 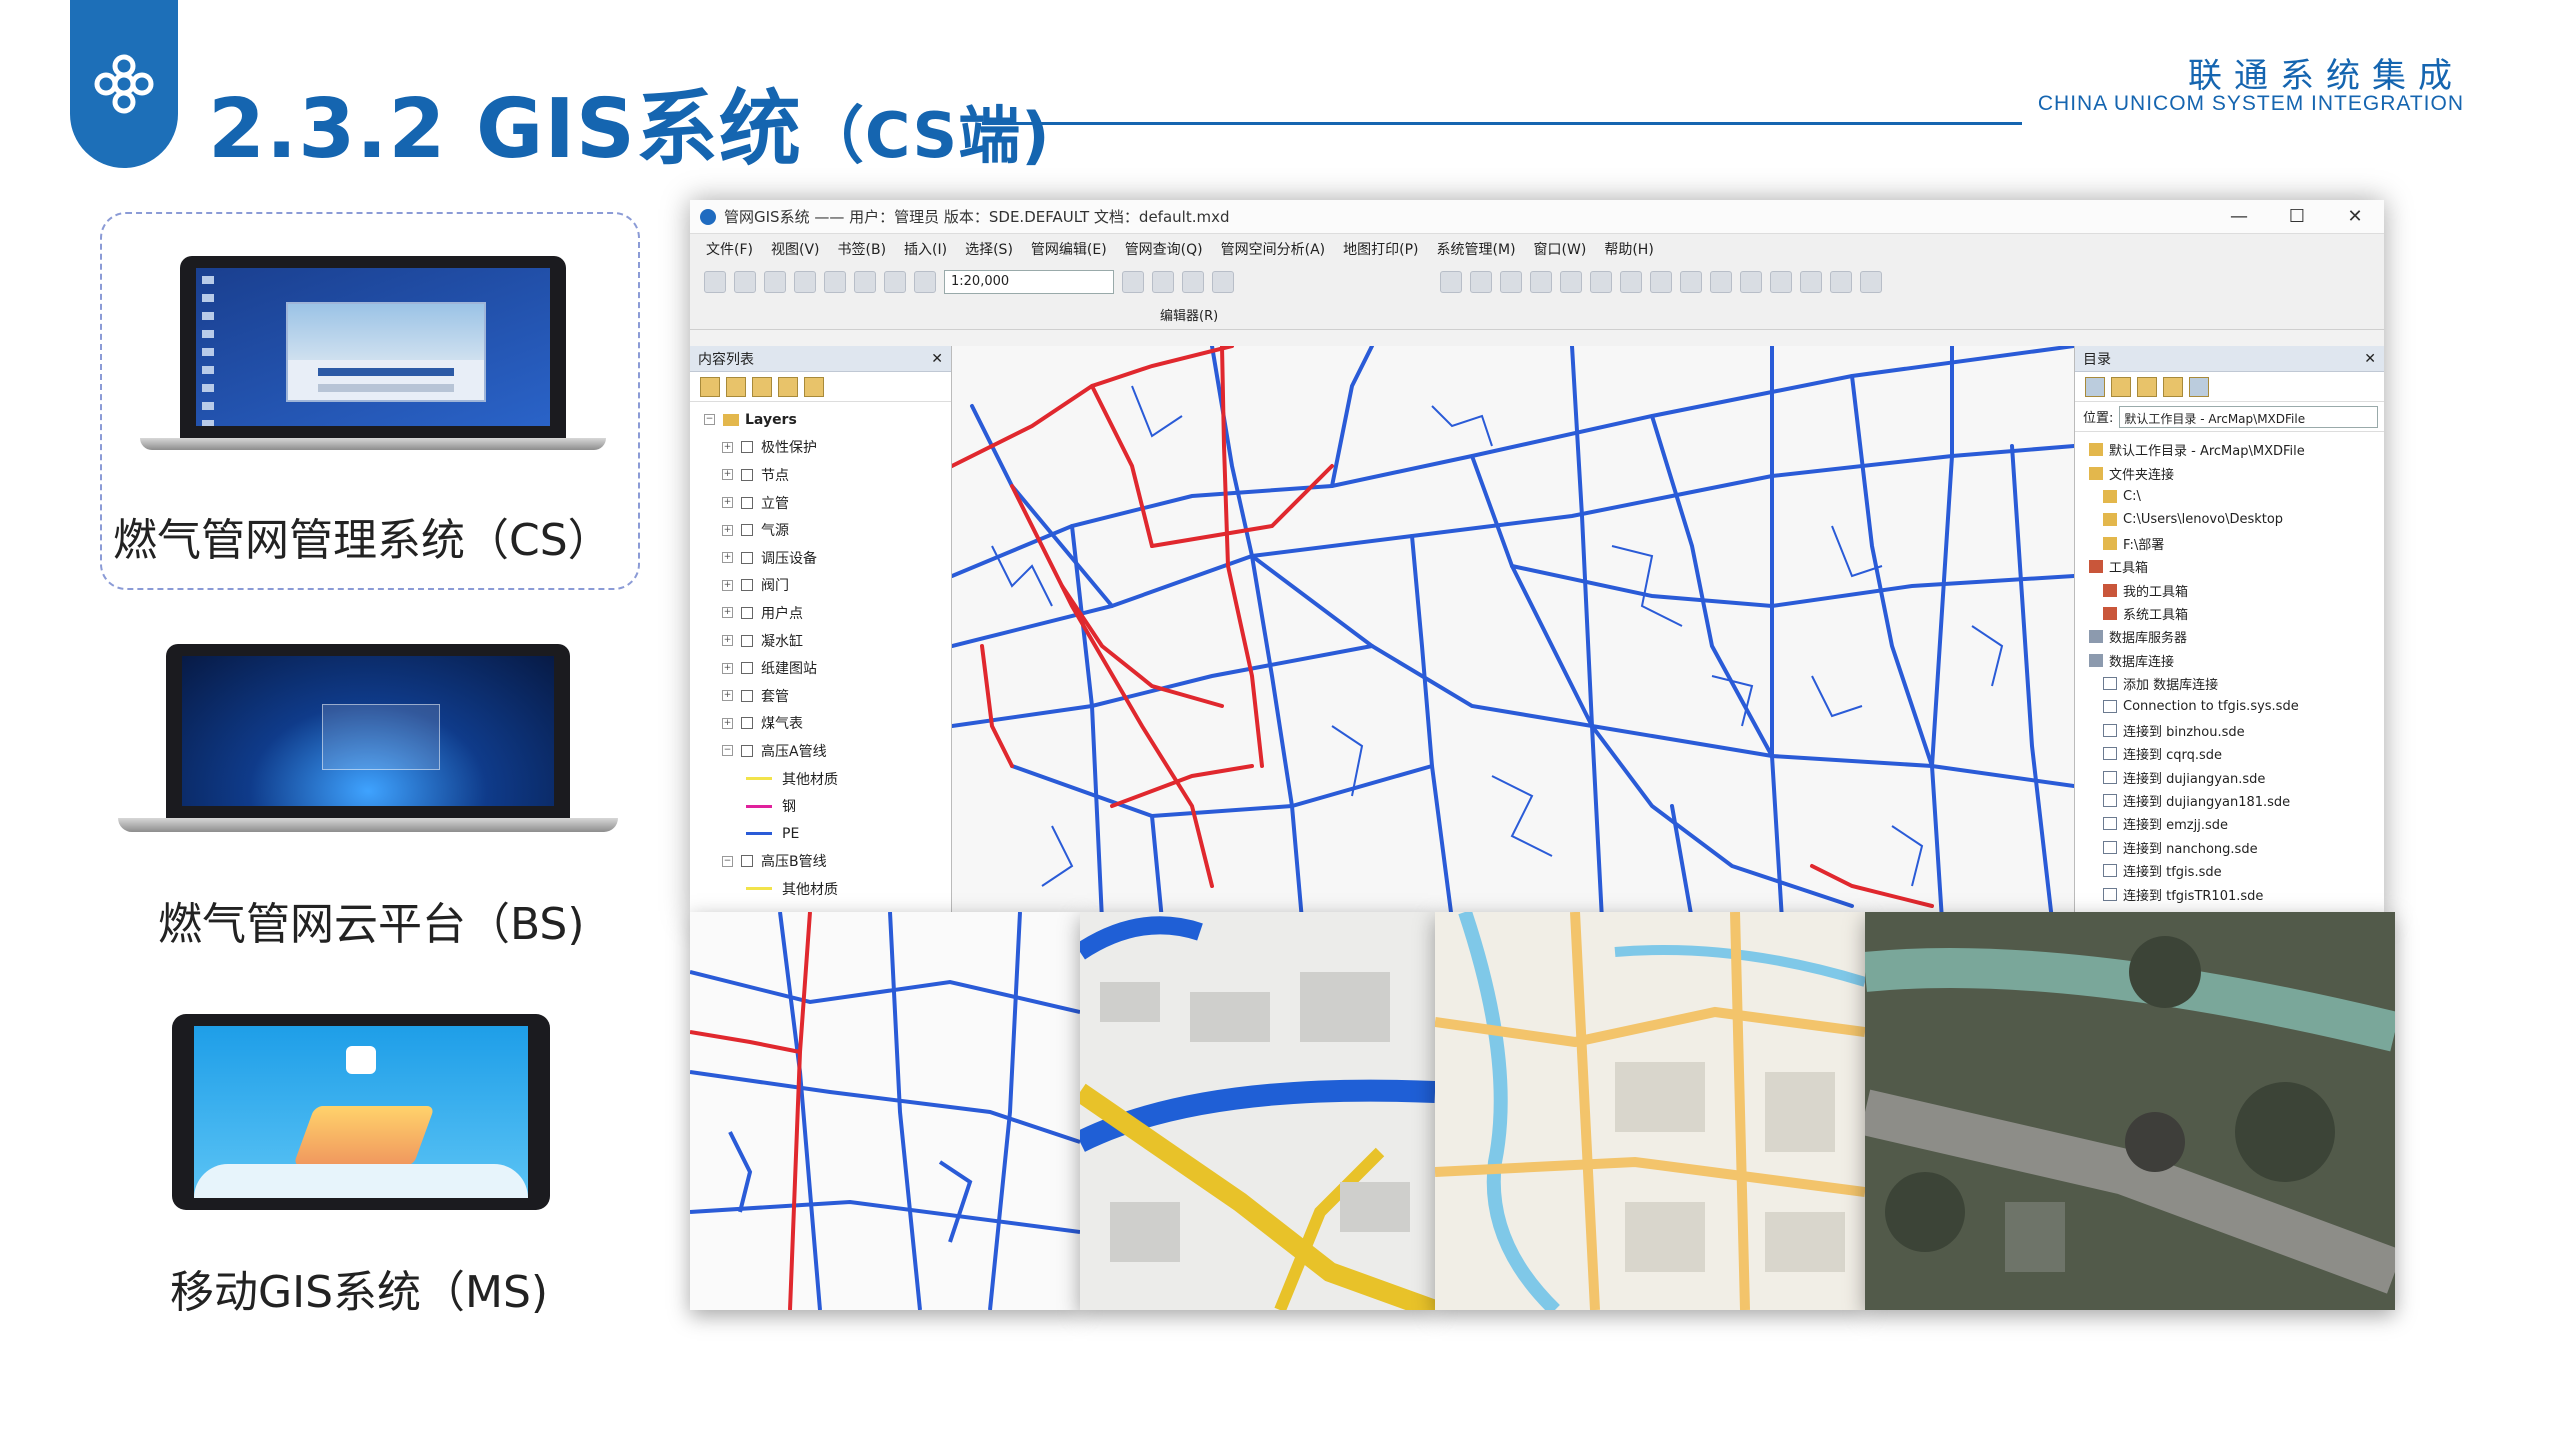 I want to click on home-icon, so click(x=2147, y=386).